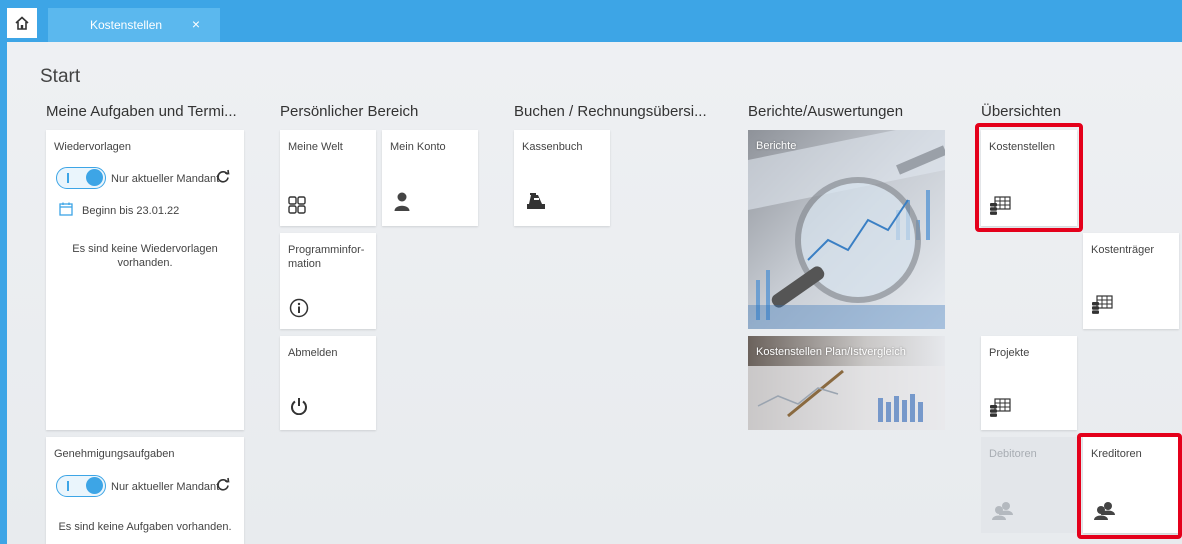  What do you see at coordinates (1122, 250) in the screenshot?
I see `tile-label: Kostenträger` at bounding box center [1122, 250].